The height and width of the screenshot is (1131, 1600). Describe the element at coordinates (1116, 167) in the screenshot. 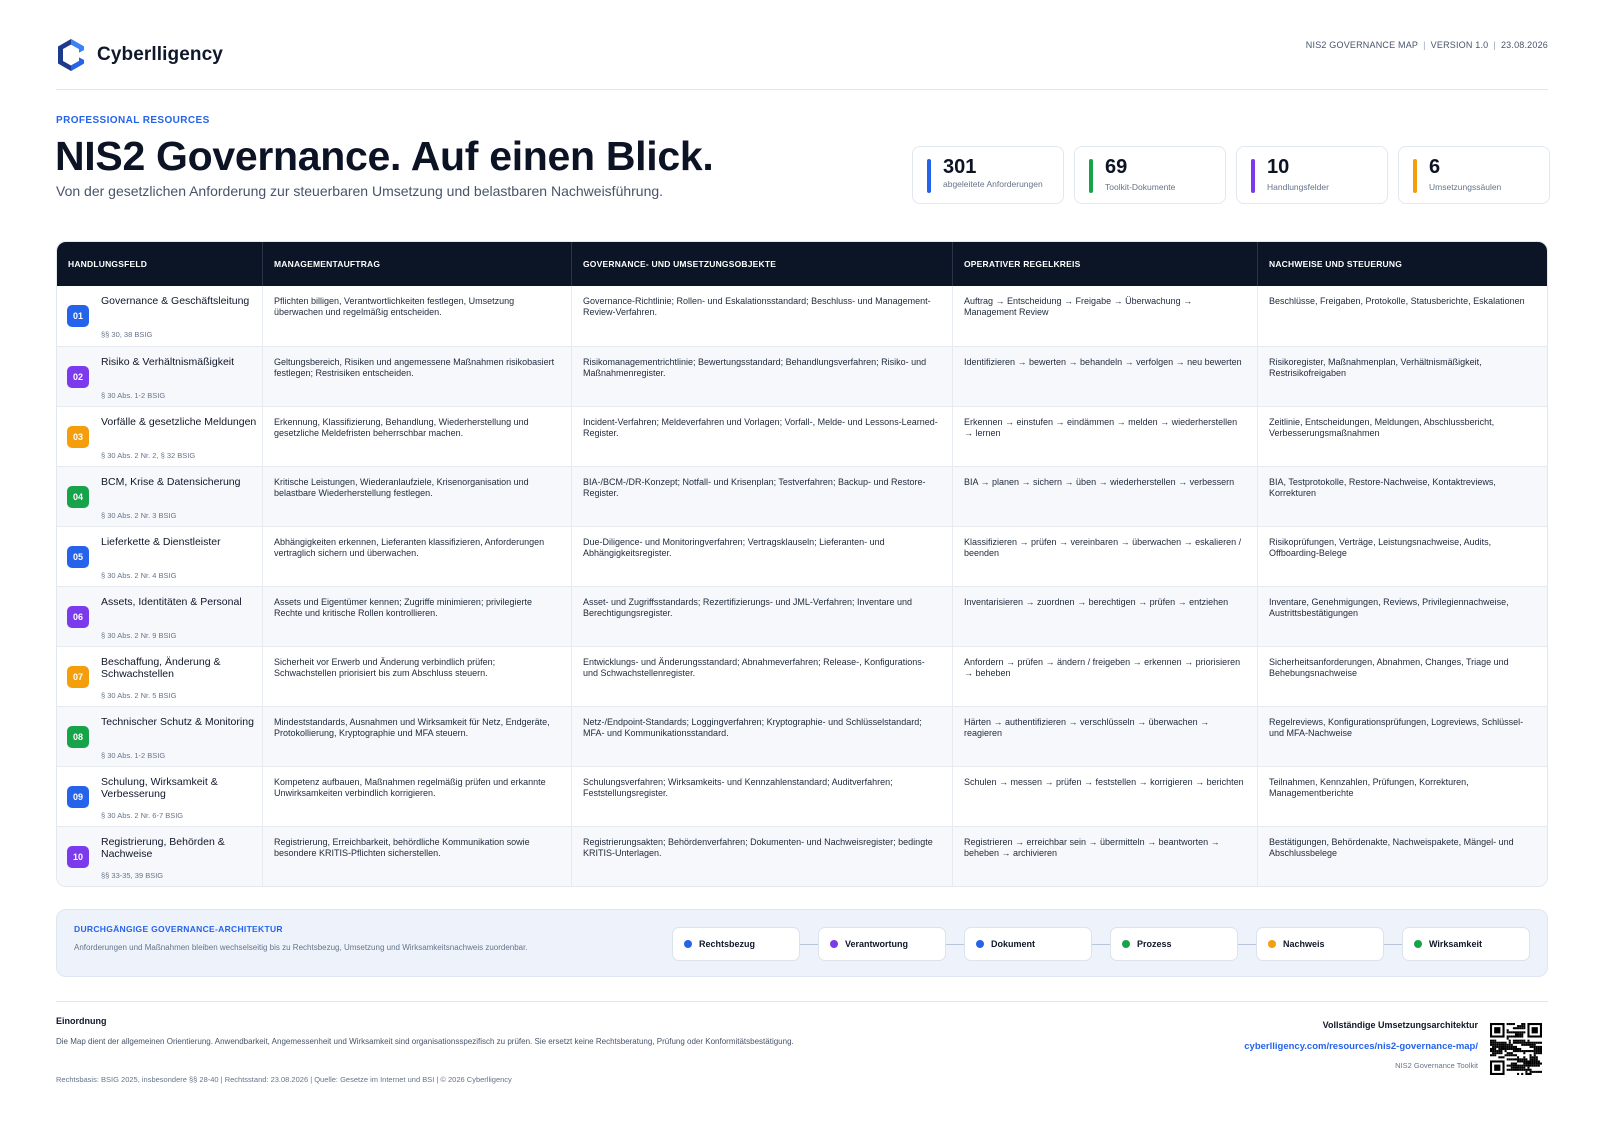

I see `stat-value: 69` at that location.